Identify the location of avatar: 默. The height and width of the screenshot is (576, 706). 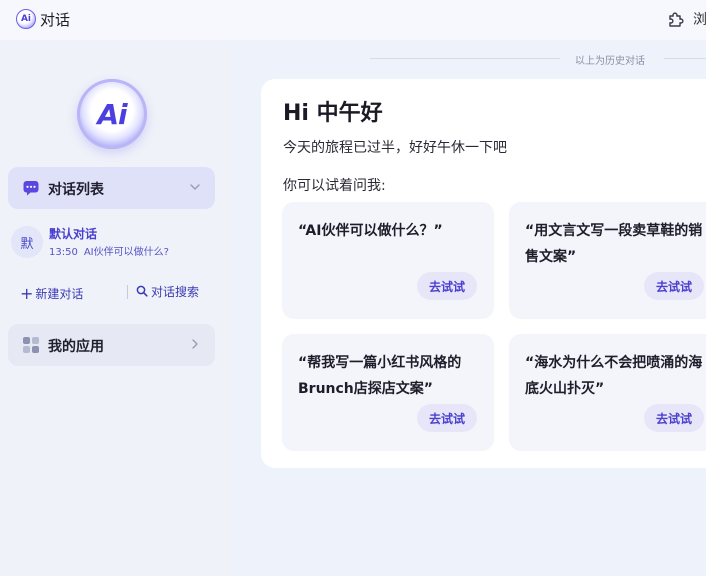
(27, 242).